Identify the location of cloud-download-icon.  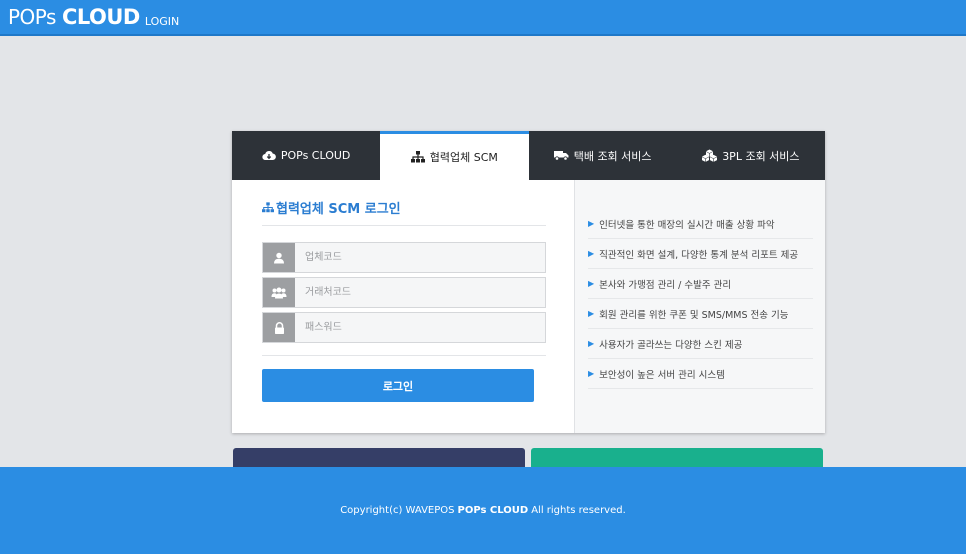
(269, 155).